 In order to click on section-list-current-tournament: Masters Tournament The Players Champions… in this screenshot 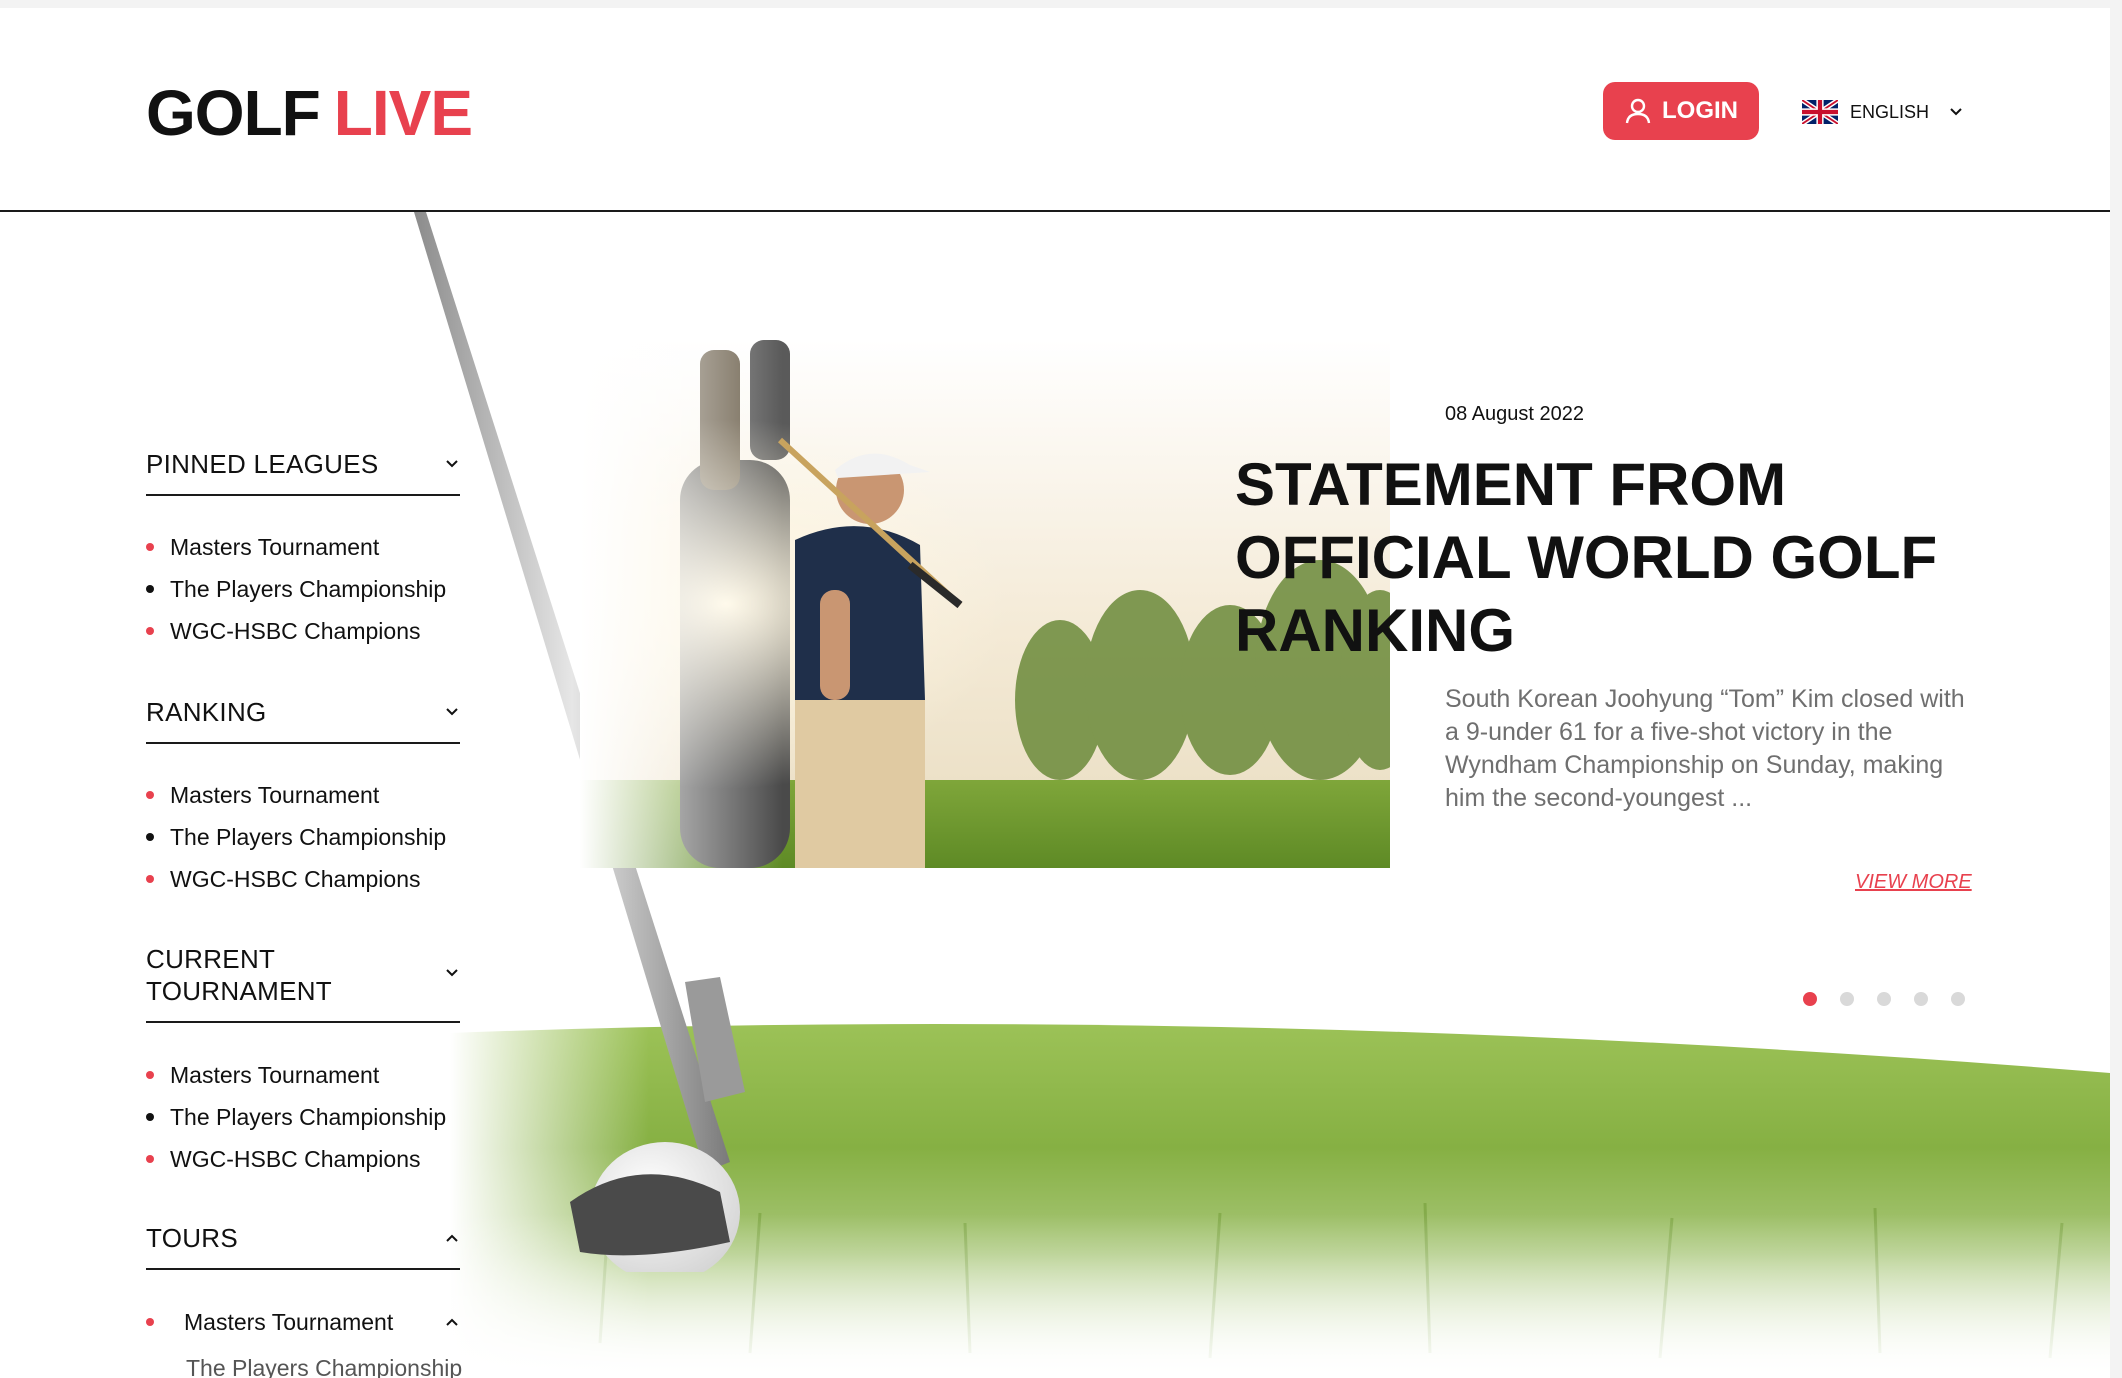, I will do `click(296, 1117)`.